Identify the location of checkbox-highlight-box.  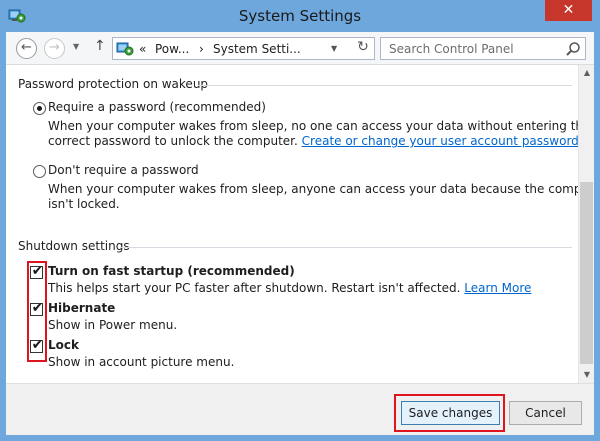
(37, 311).